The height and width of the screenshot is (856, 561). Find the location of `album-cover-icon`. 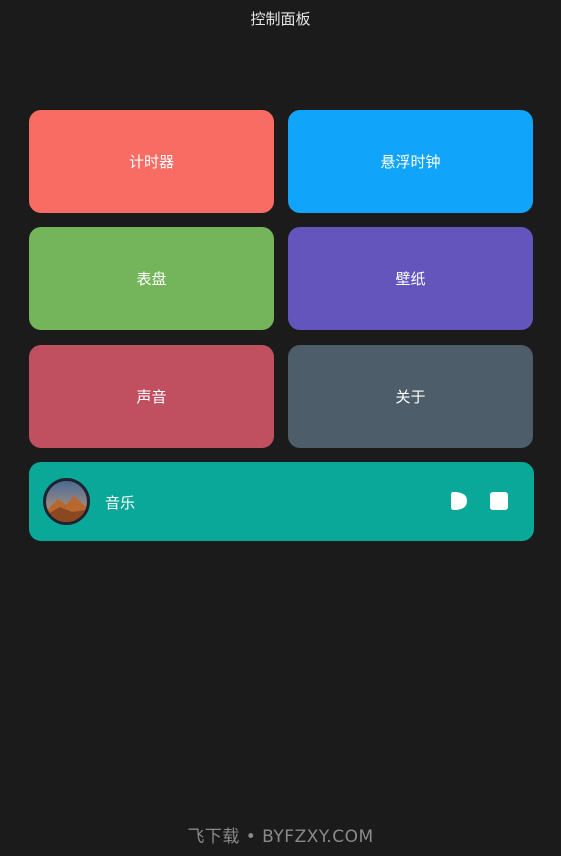

album-cover-icon is located at coordinates (66, 501).